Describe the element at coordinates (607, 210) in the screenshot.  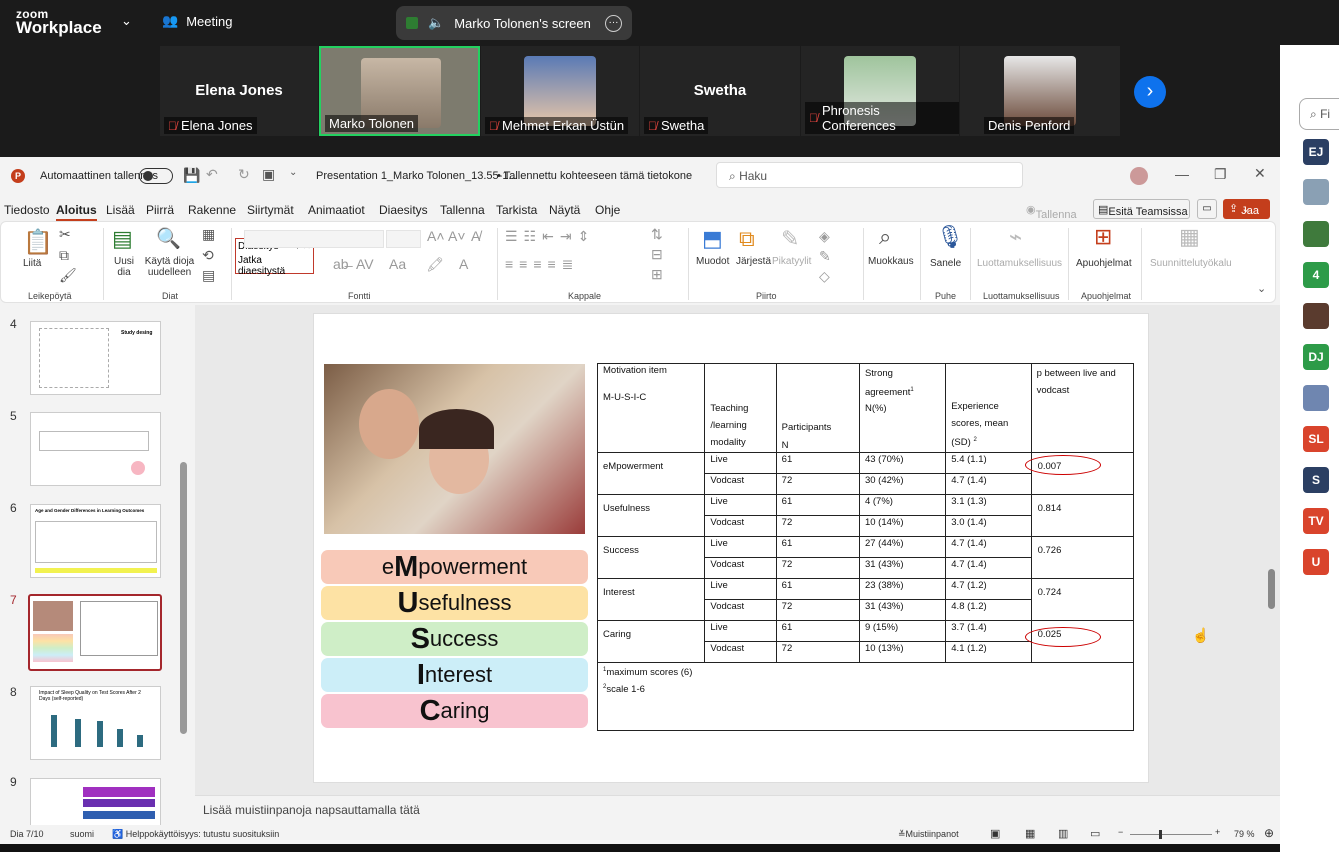
I see `tab-help: Ohje` at that location.